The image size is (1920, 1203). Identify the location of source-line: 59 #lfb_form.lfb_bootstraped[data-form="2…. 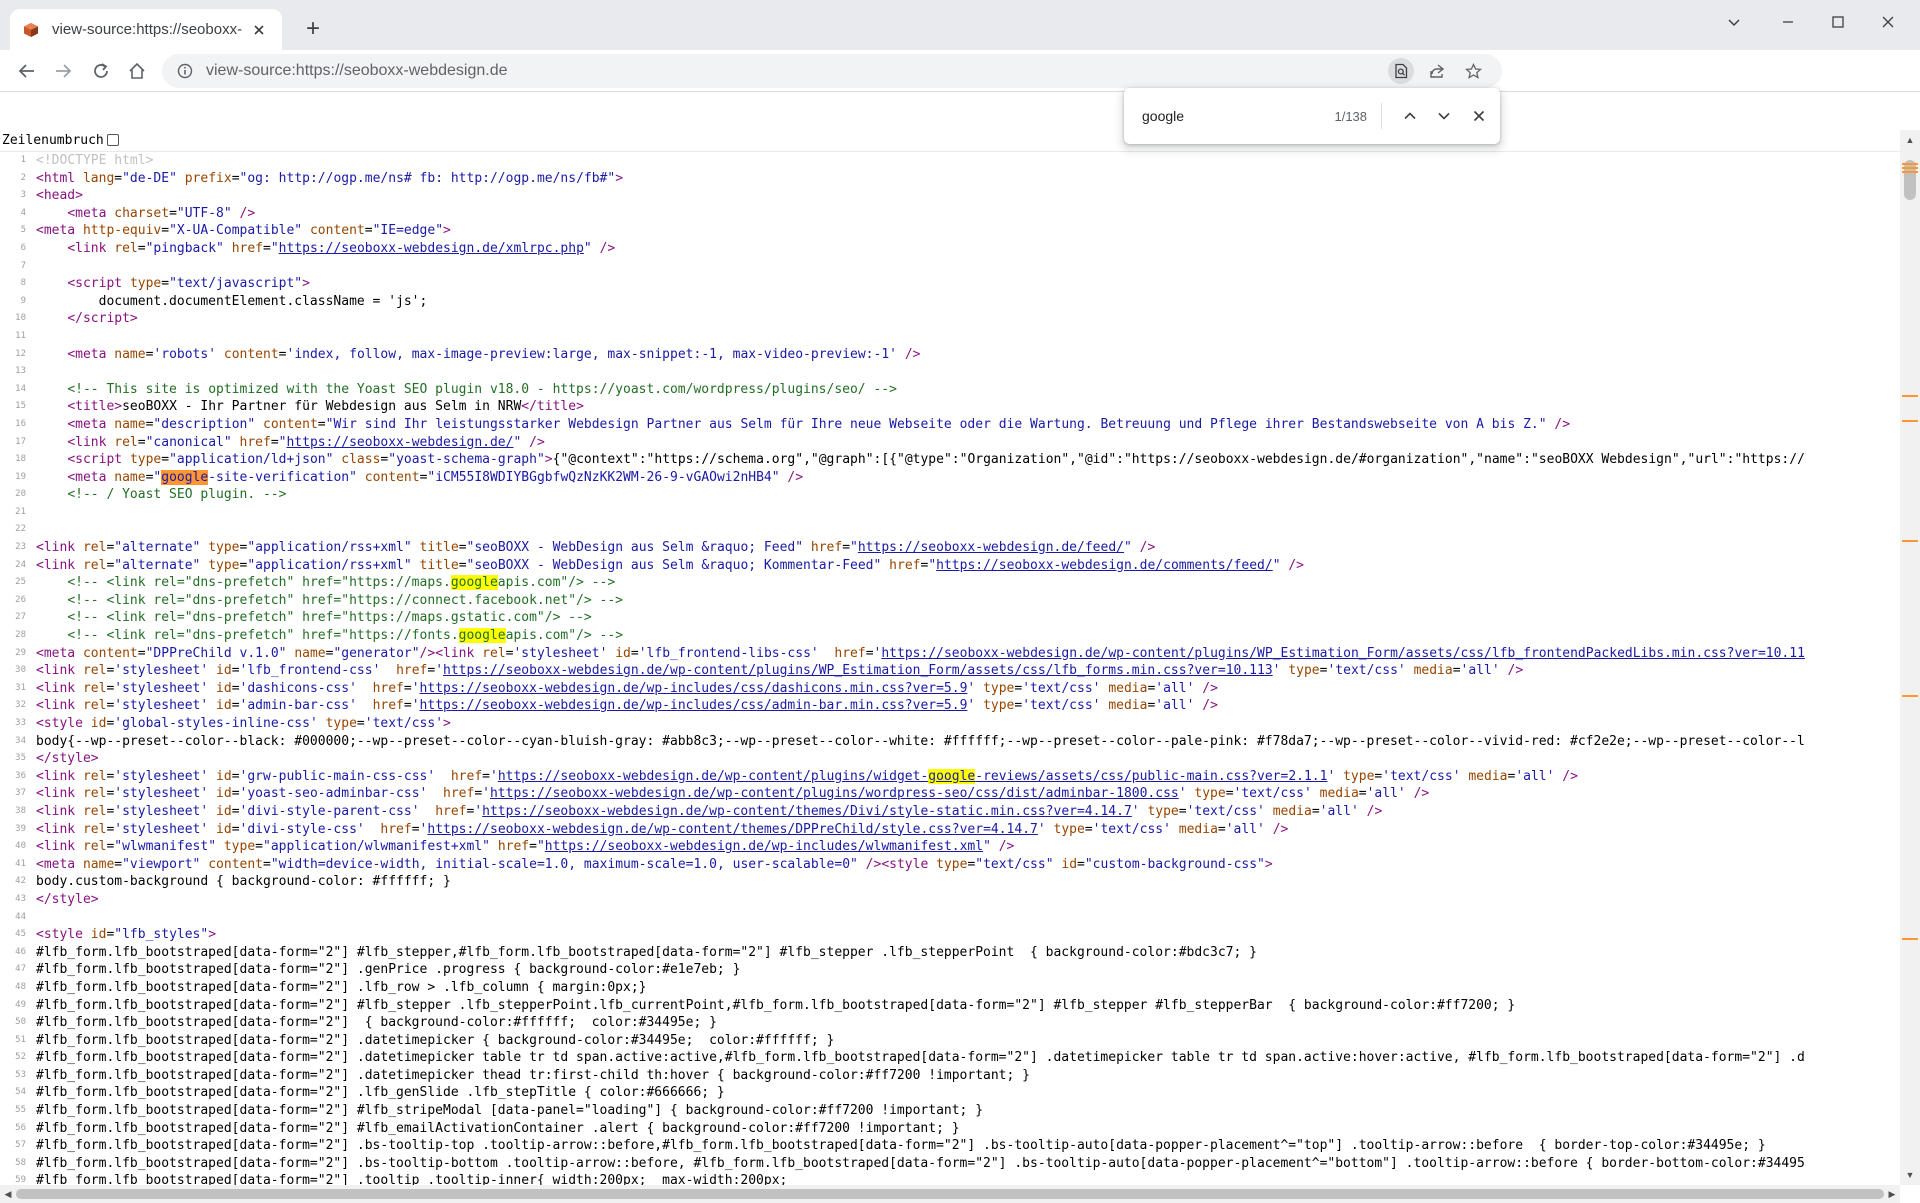
(950, 1178).